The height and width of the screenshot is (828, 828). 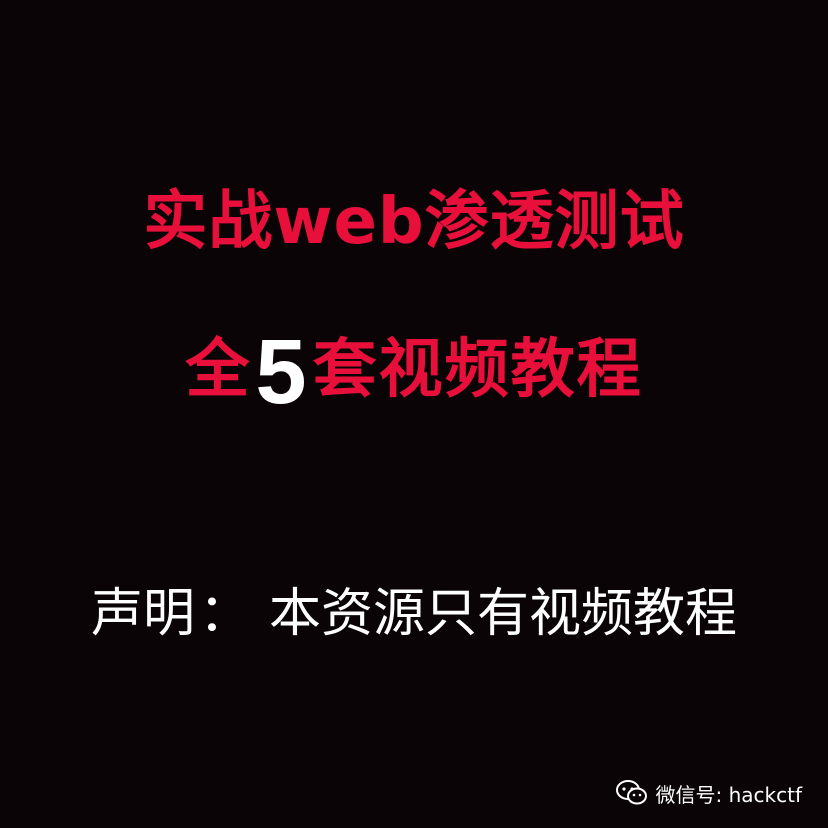 What do you see at coordinates (224, 614) in the screenshot?
I see `disclaimer-colon: ：` at bounding box center [224, 614].